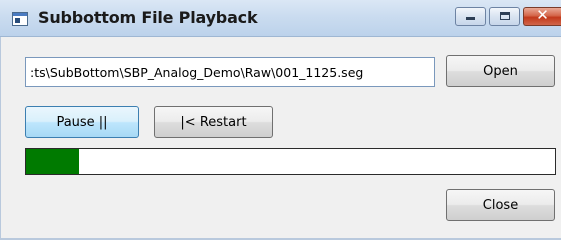 The height and width of the screenshot is (240, 561). Describe the element at coordinates (500, 71) in the screenshot. I see `open-button: Open` at that location.